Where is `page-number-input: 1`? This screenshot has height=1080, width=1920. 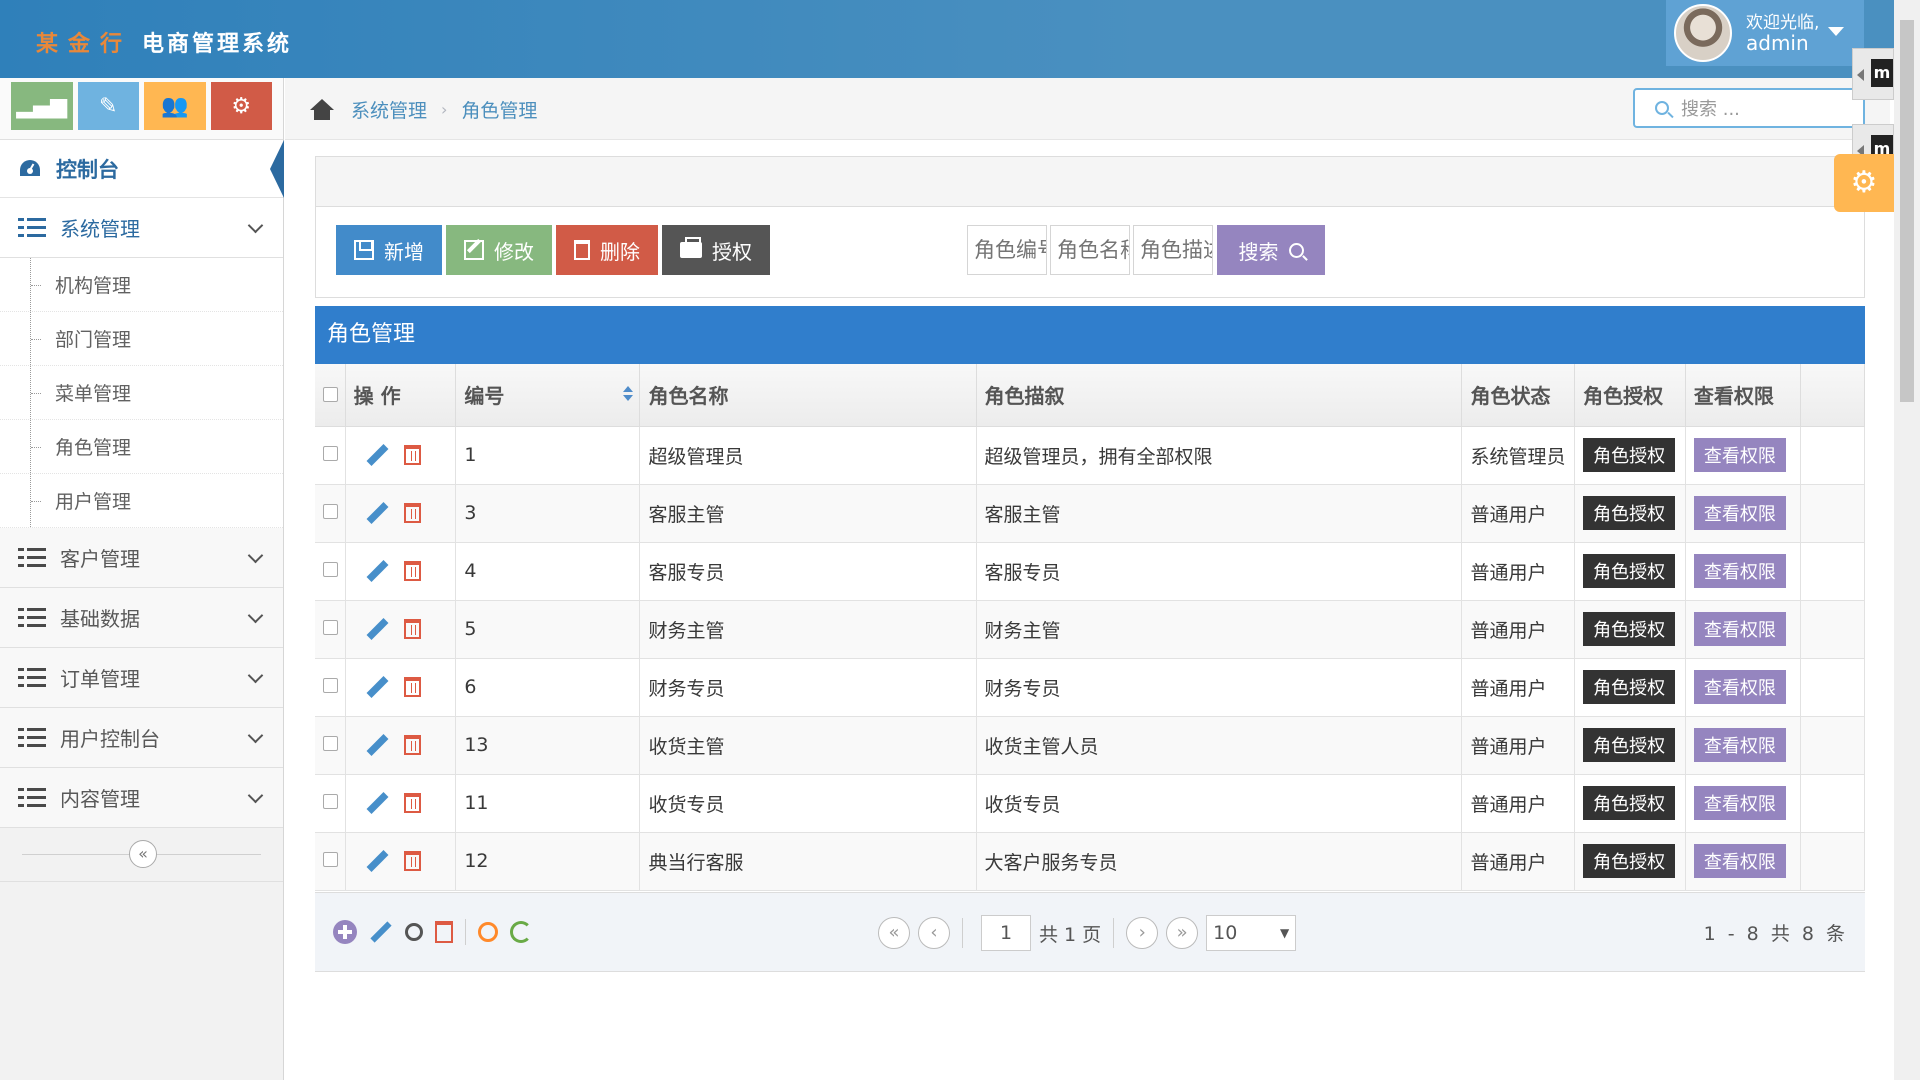
page-number-input: 1 is located at coordinates (1006, 933).